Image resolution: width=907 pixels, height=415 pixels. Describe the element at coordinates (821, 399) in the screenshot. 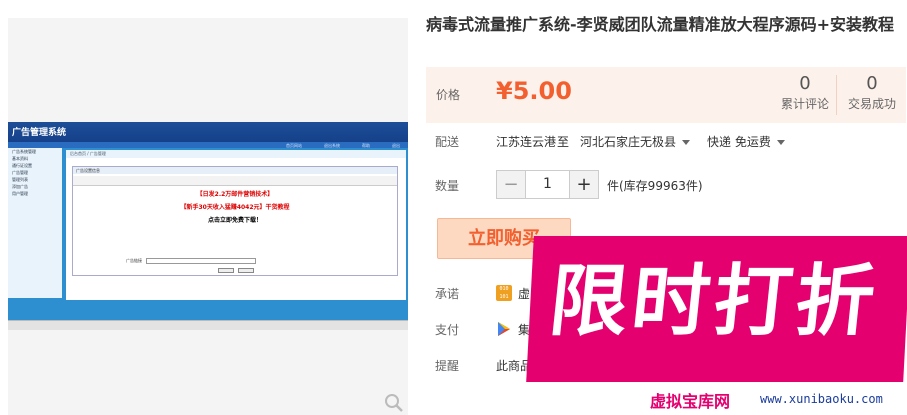

I see `promo-url: www.xunibaoku.com` at that location.